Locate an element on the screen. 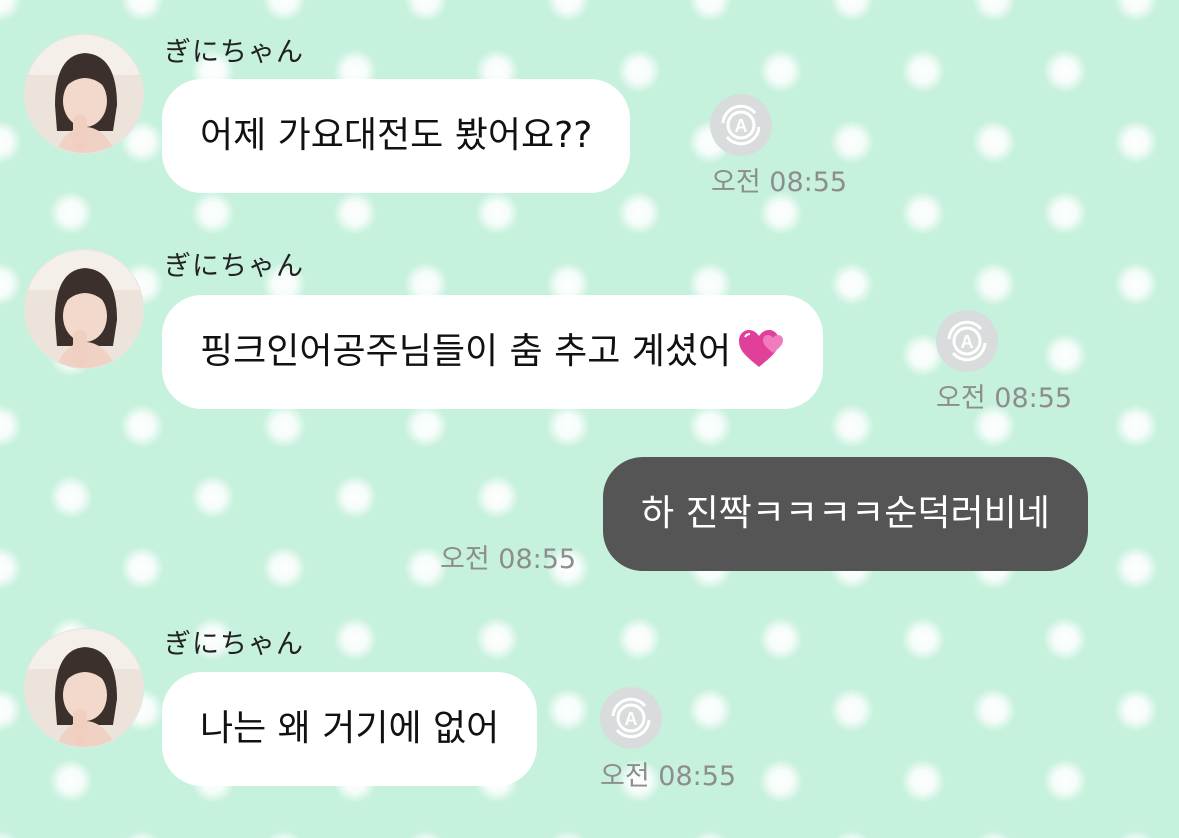 Image resolution: width=1179 pixels, height=838 pixels. message-bubble: 나는 왜 거기에 없어 is located at coordinates (350, 729).